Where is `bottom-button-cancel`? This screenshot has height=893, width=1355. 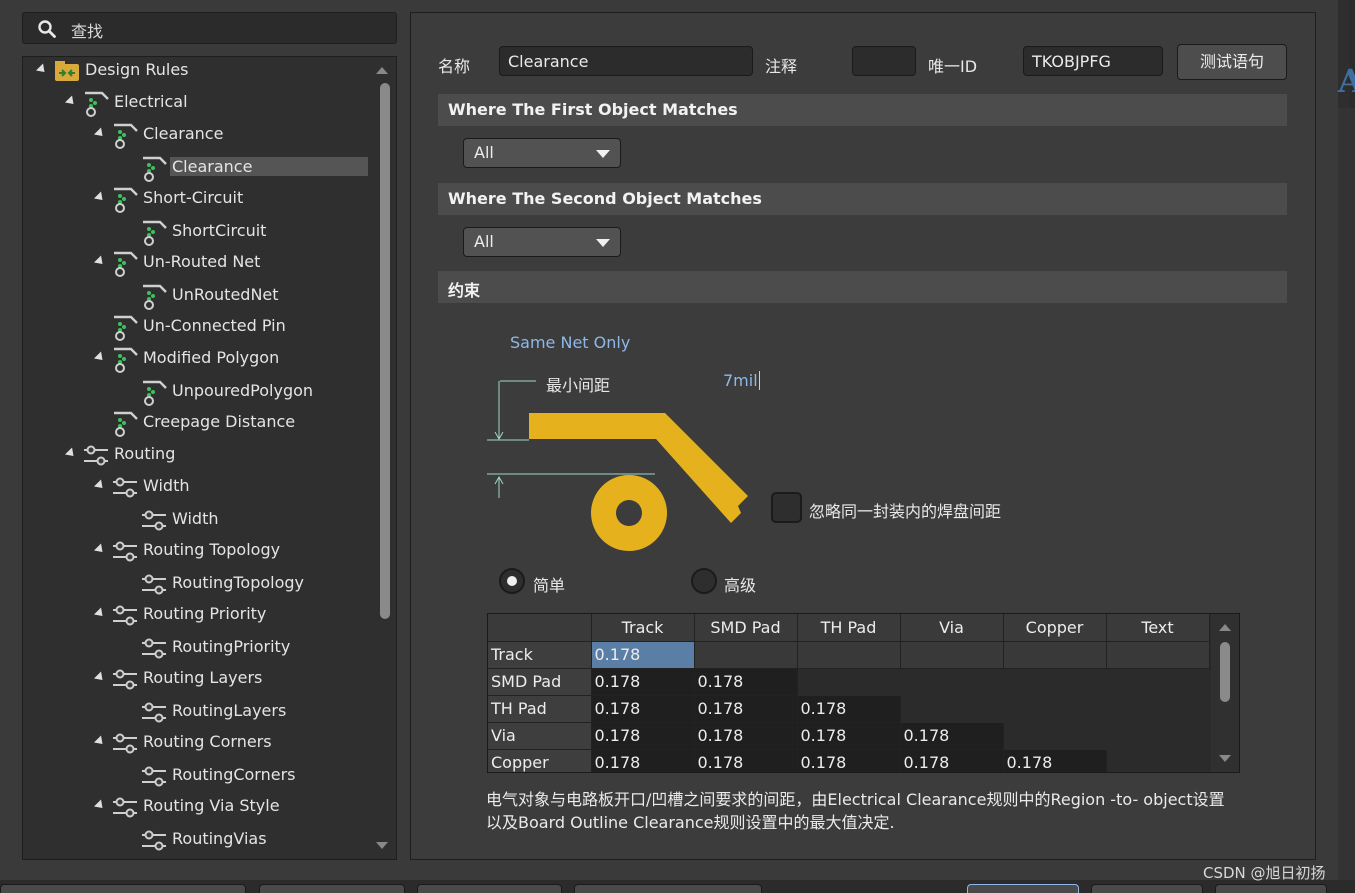 bottom-button-cancel is located at coordinates (1147, 888).